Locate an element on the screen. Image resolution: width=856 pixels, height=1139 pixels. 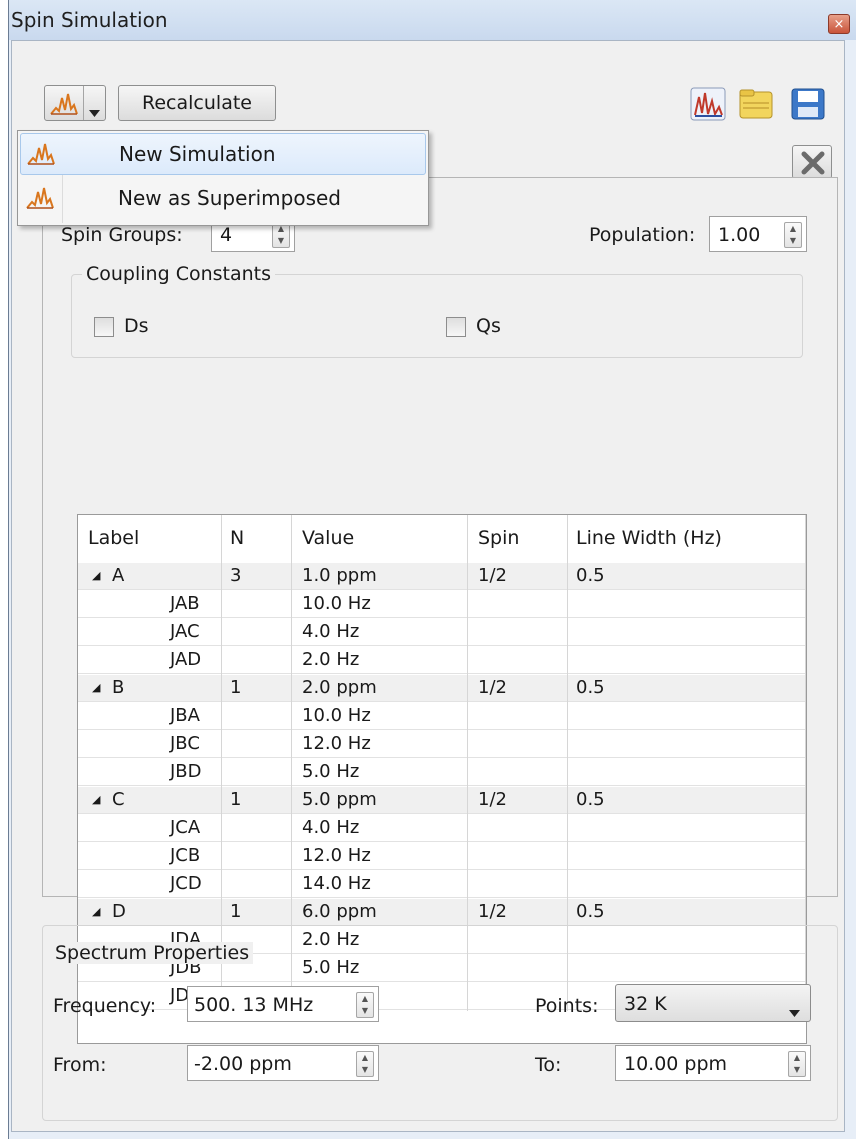
population-spinner: 1.00 ▲ ▼ is located at coordinates (758, 234).